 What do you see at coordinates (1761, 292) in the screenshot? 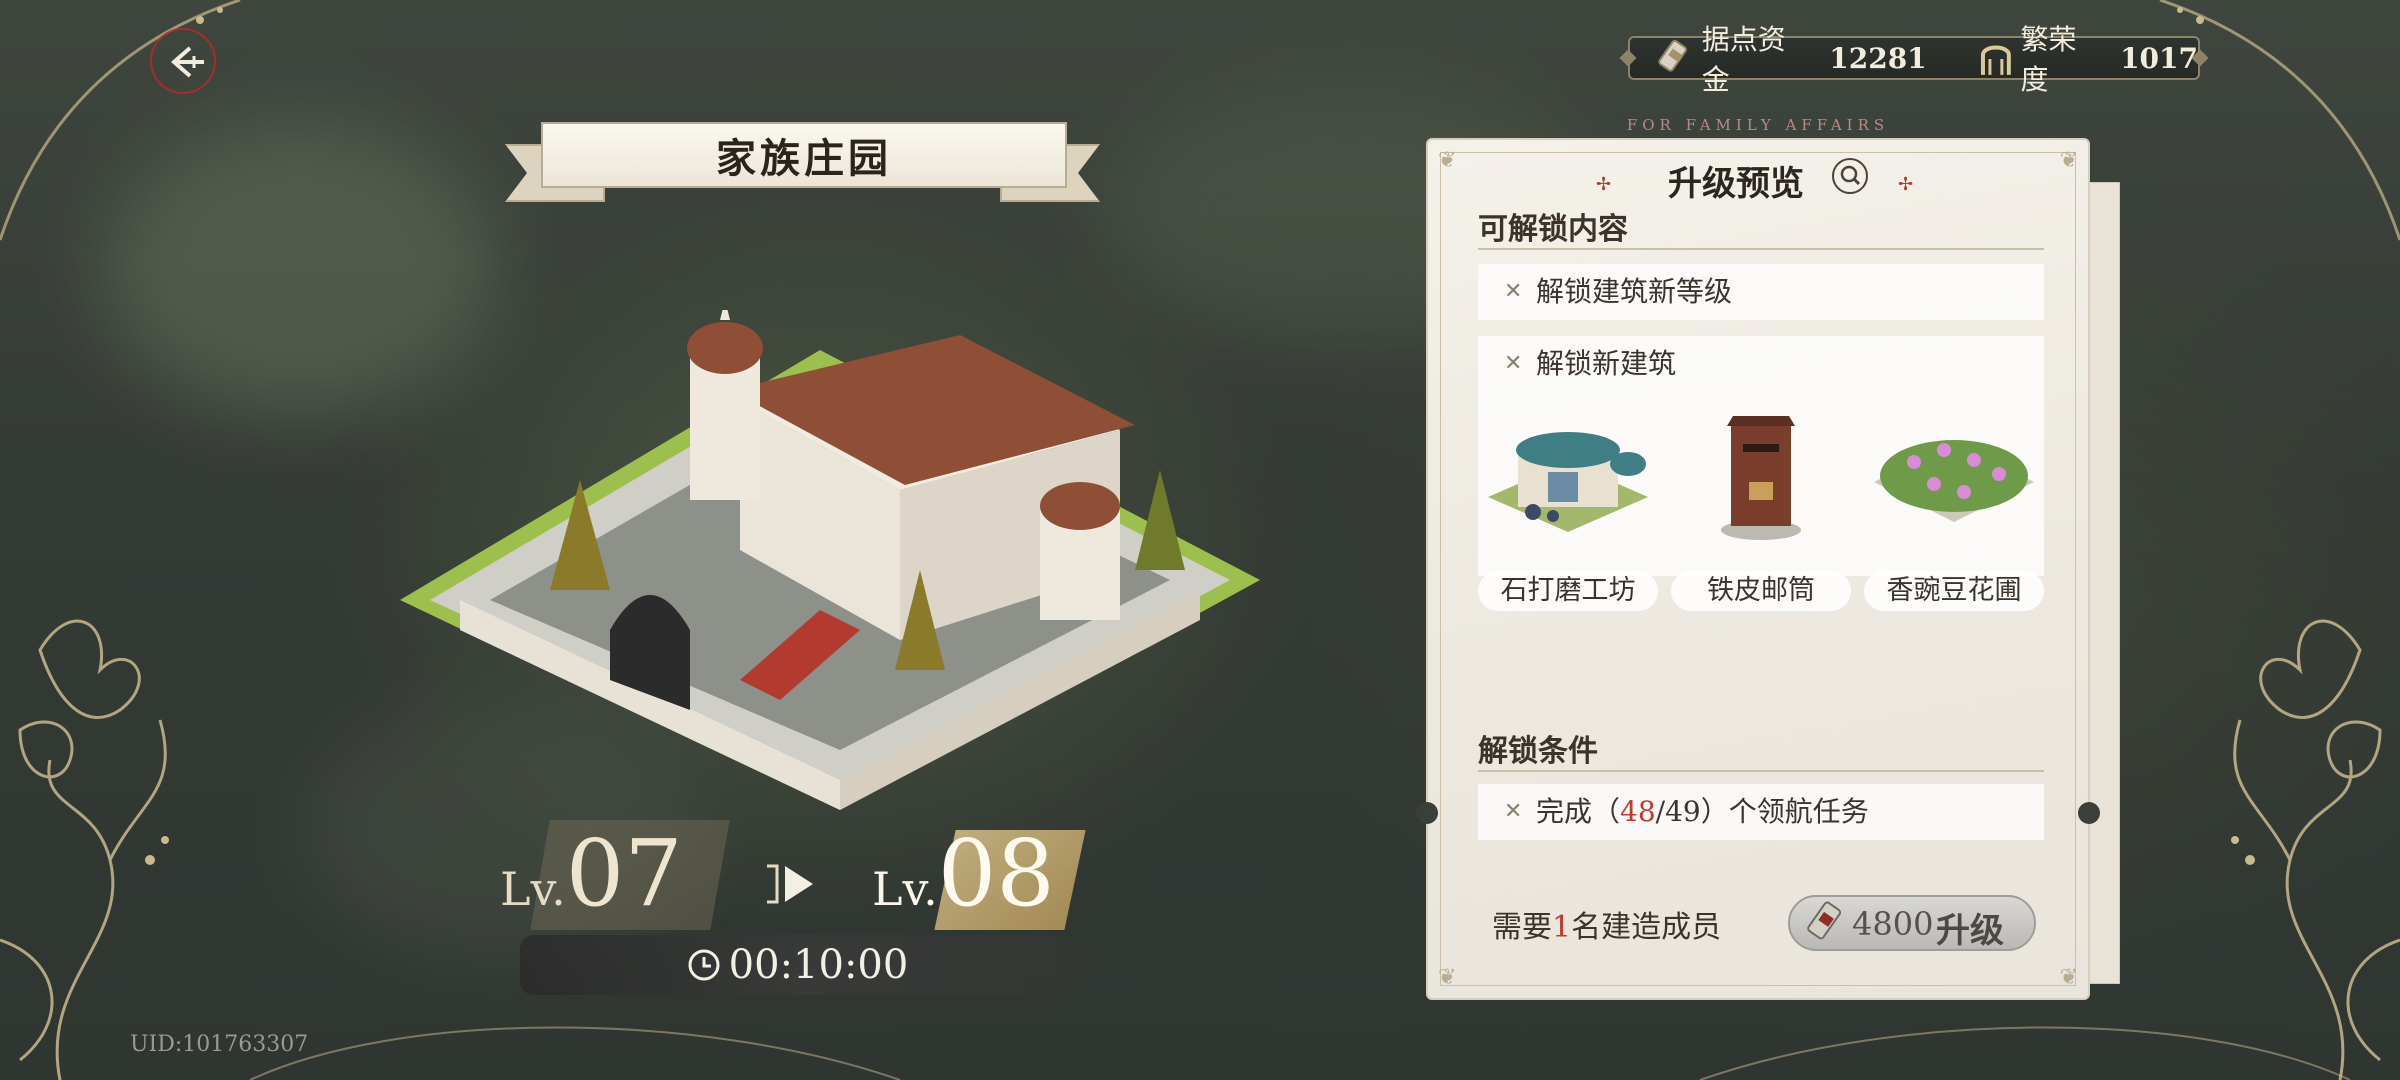
I see `unlock-item: ✕ 解锁建筑新等级` at bounding box center [1761, 292].